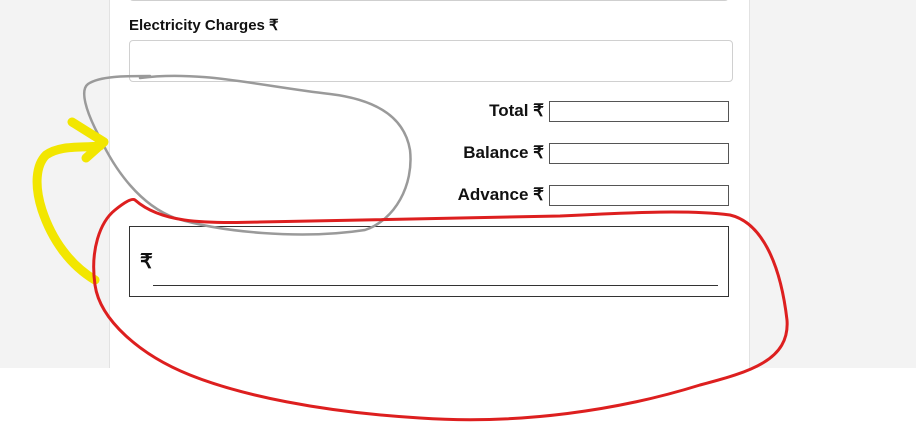 Image resolution: width=916 pixels, height=431 pixels. What do you see at coordinates (435, 285) in the screenshot?
I see `amount-underline` at bounding box center [435, 285].